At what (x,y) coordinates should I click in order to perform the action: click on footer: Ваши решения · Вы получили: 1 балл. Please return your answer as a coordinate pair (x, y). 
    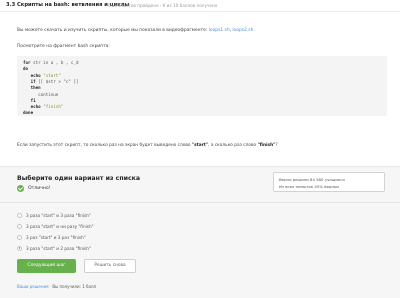
    Looking at the image, I should click on (56, 286).